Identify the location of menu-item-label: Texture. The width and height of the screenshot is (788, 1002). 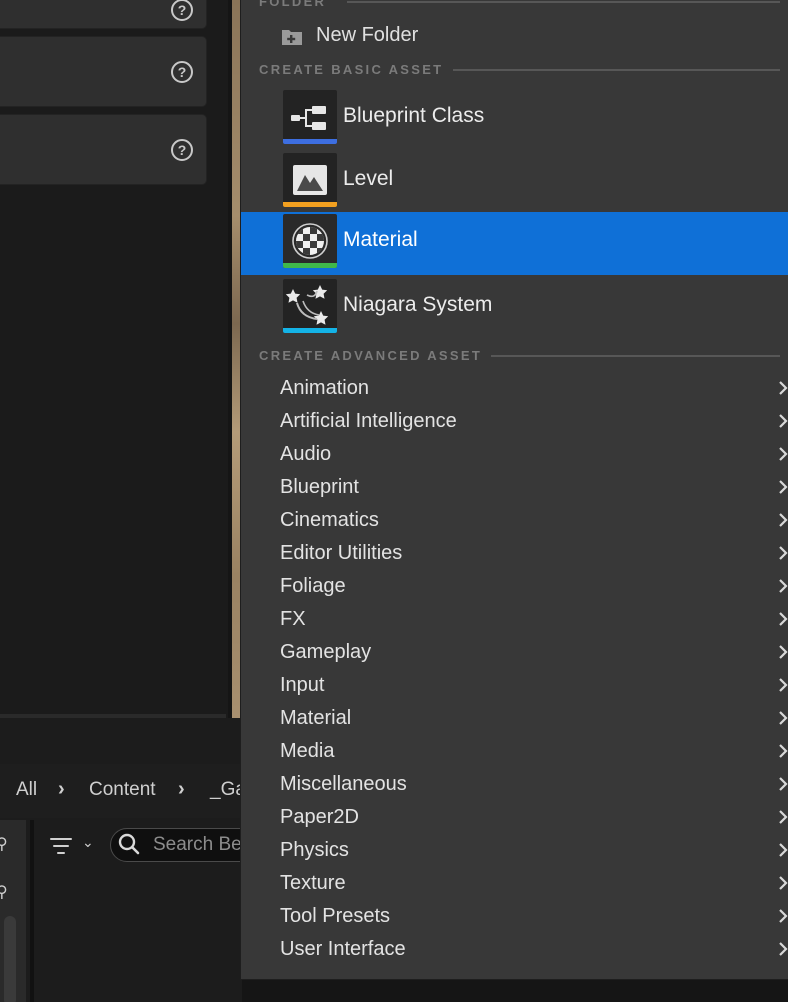
(313, 883).